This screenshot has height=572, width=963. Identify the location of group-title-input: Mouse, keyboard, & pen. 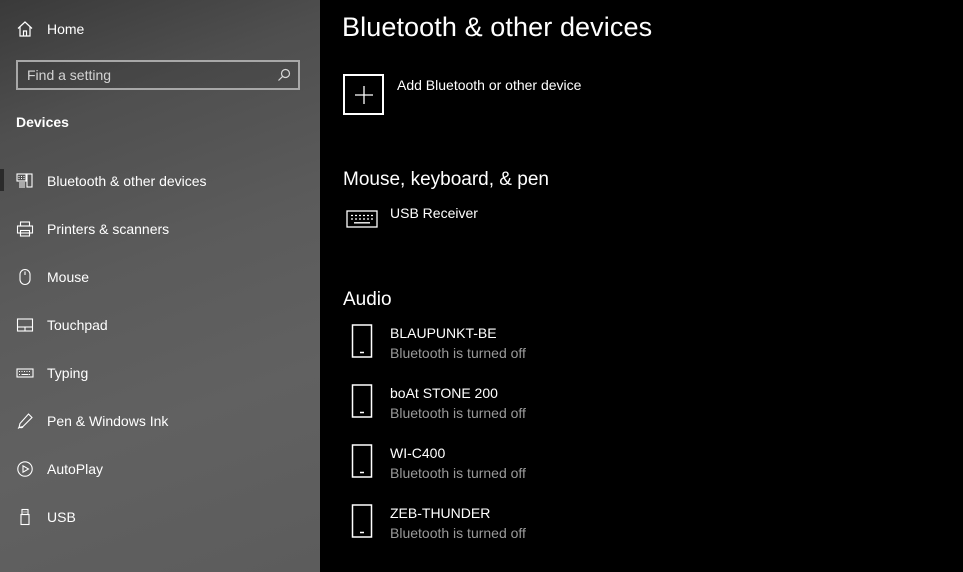
(446, 179).